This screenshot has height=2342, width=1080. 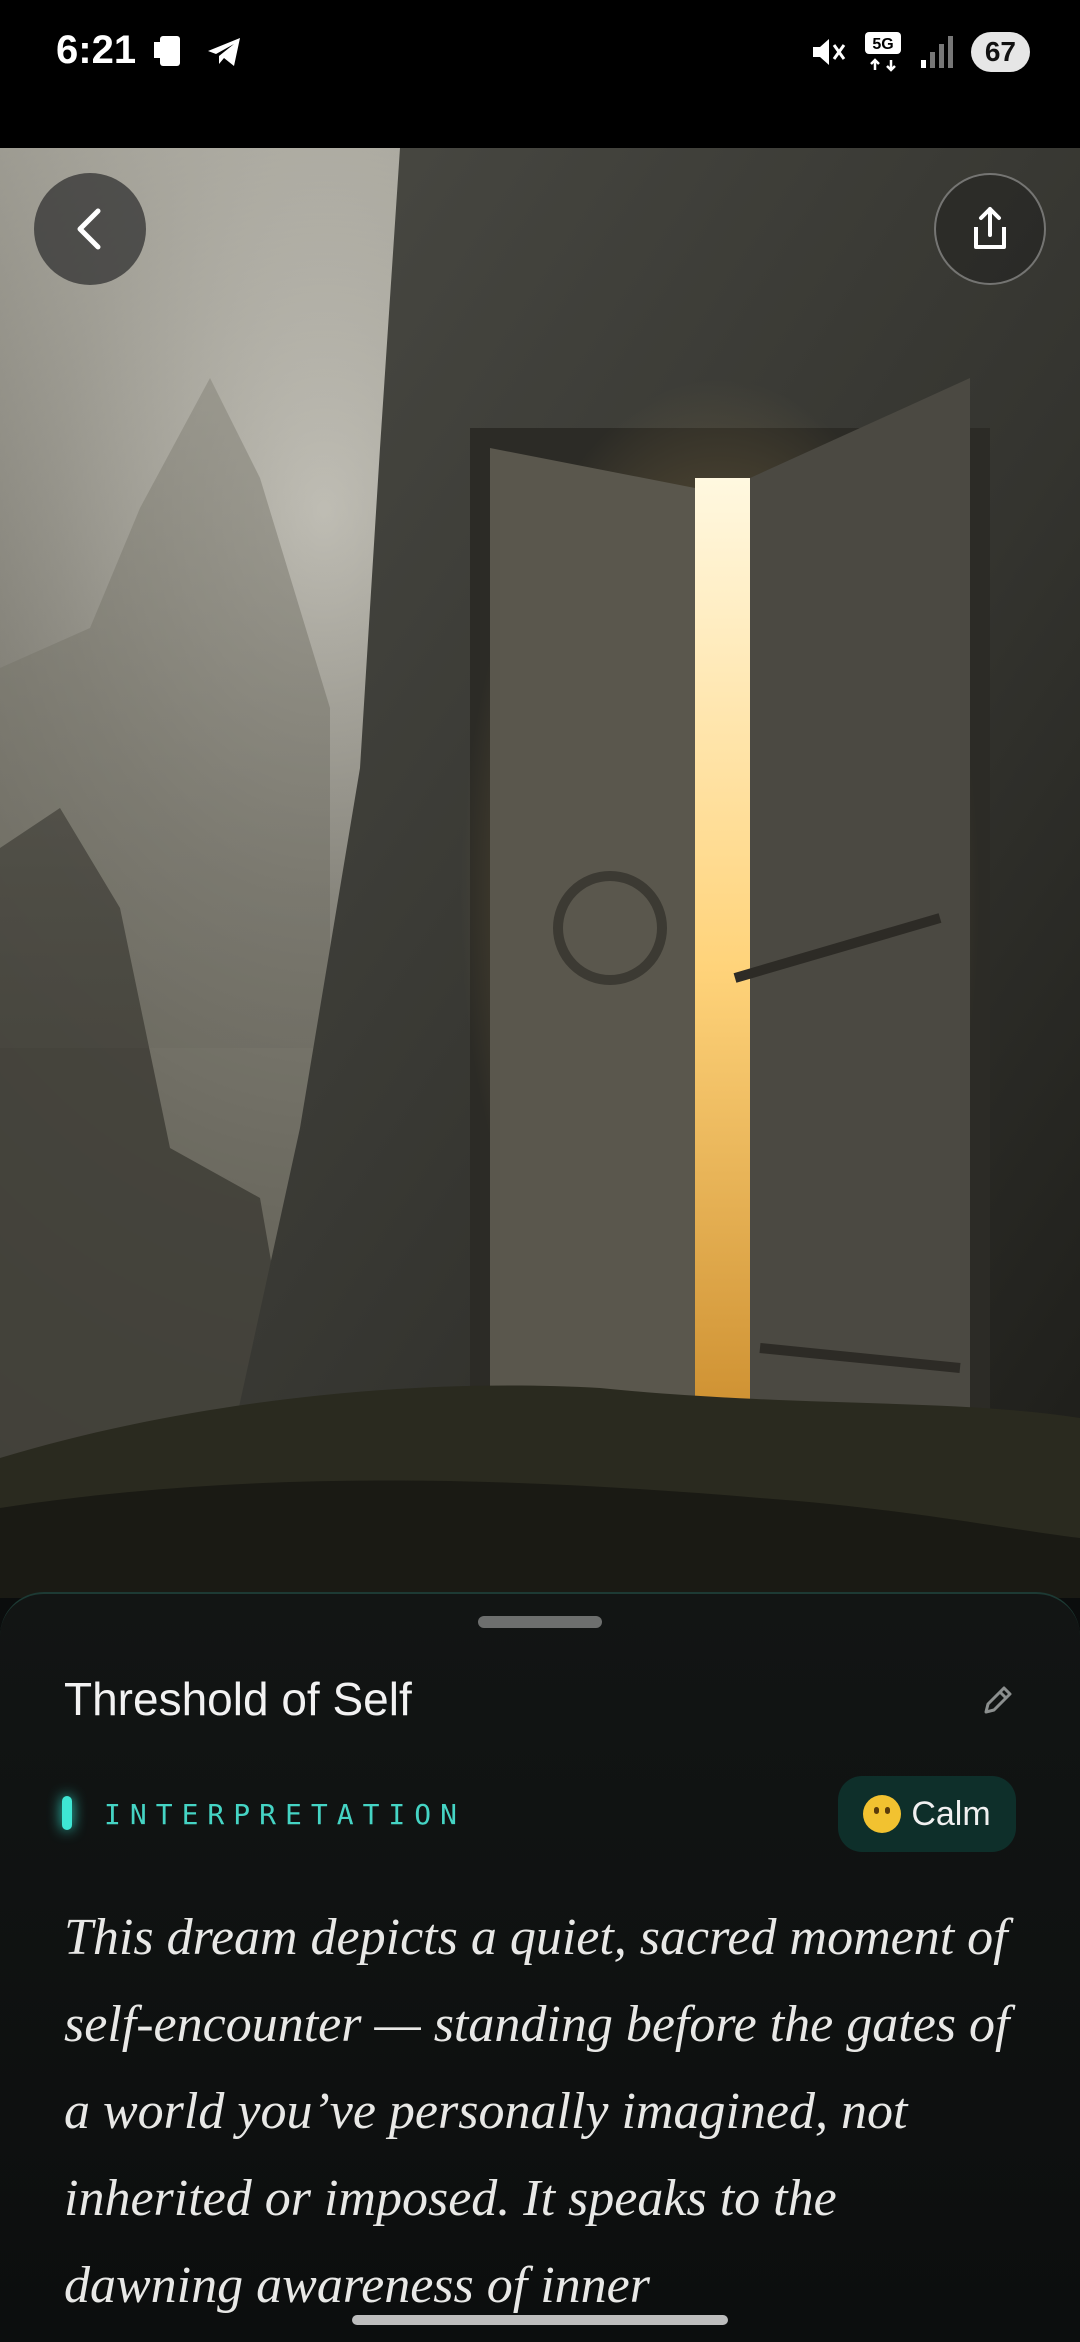 What do you see at coordinates (540, 1622) in the screenshot?
I see `sheet-drag-handle` at bounding box center [540, 1622].